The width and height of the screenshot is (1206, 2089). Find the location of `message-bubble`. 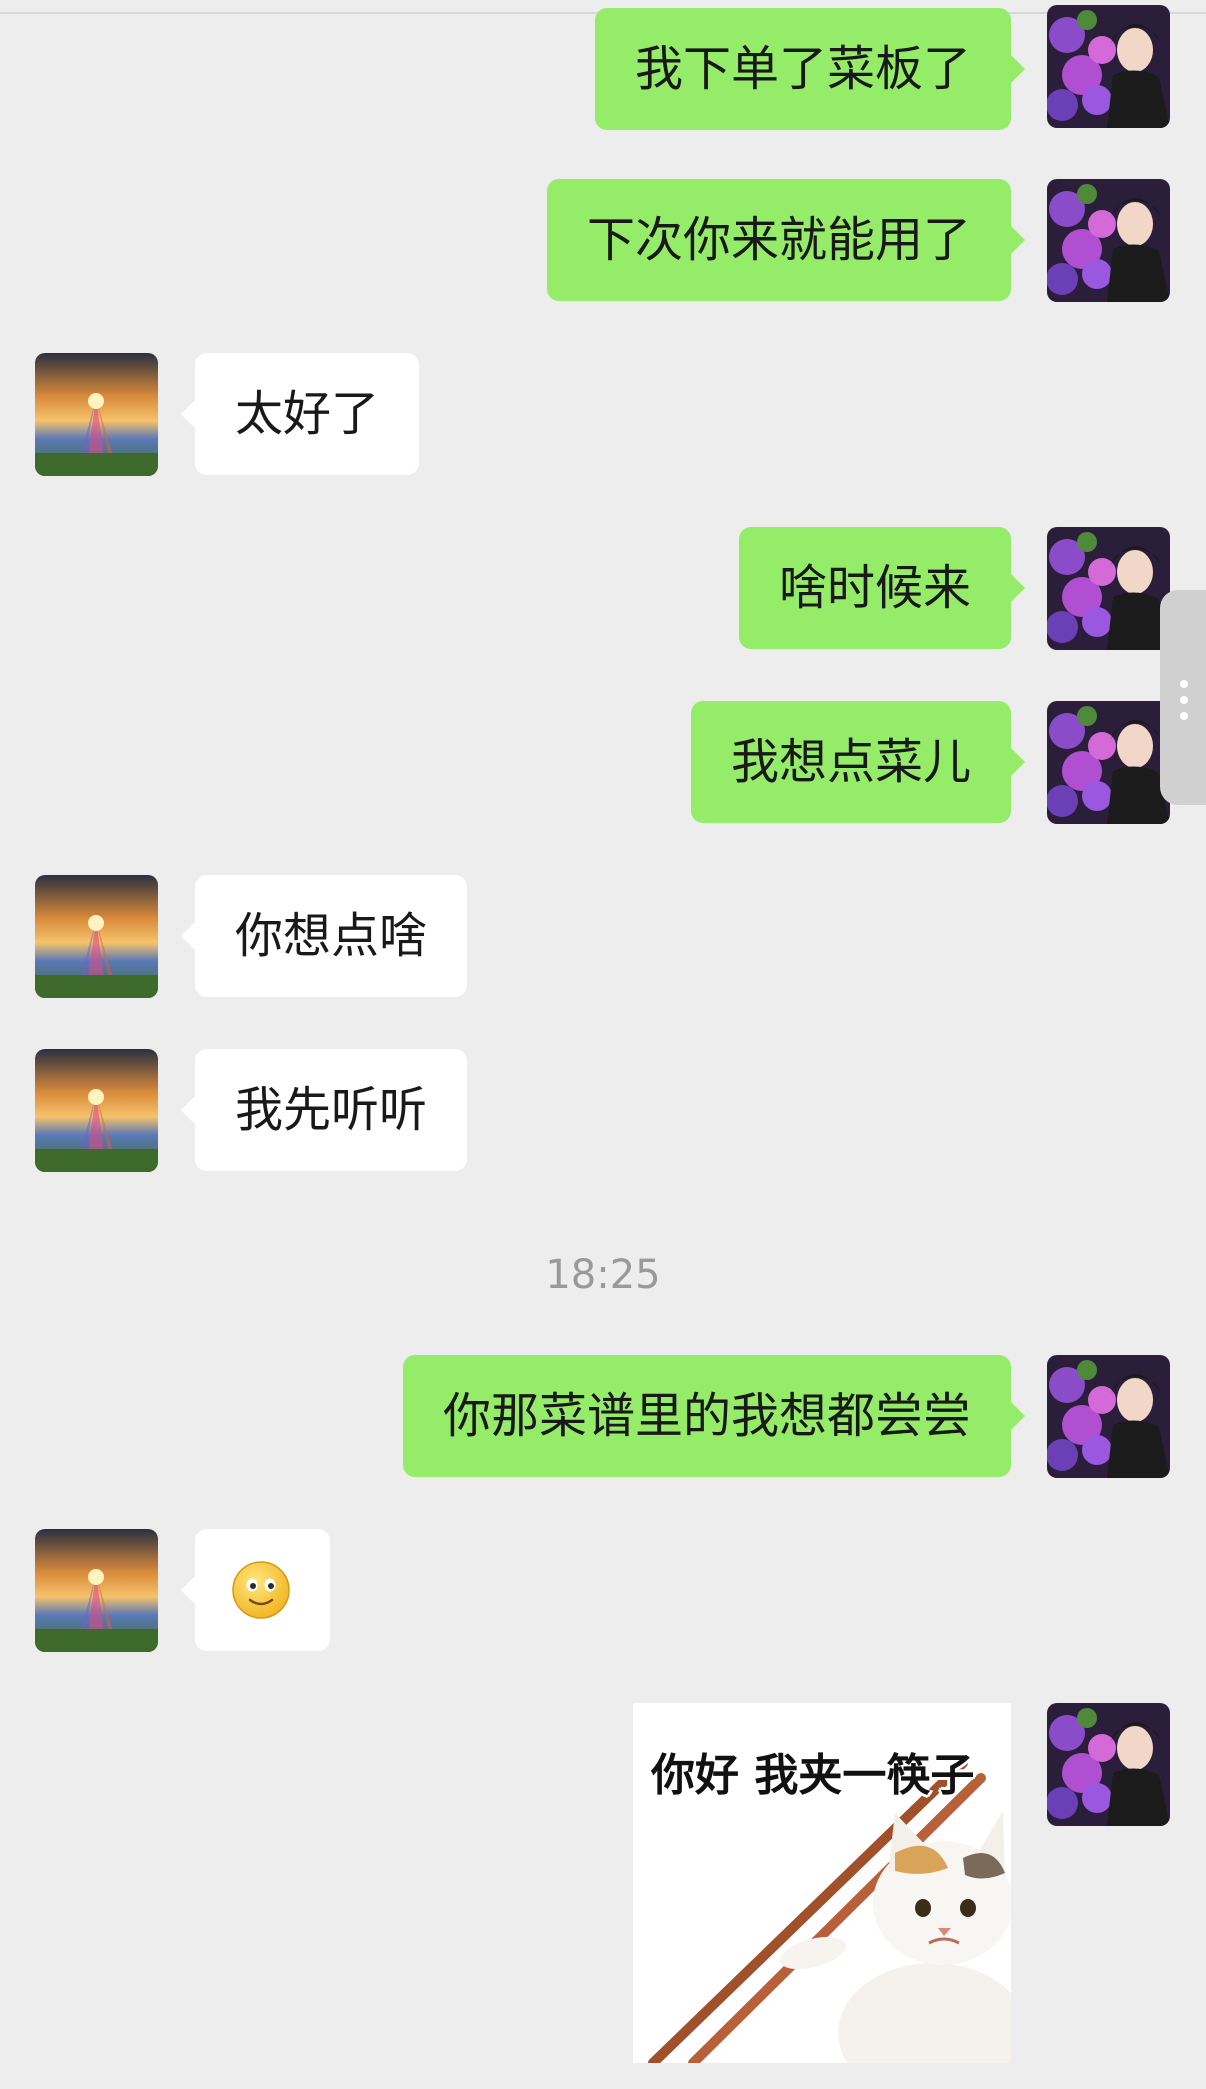

message-bubble is located at coordinates (255, 1590).